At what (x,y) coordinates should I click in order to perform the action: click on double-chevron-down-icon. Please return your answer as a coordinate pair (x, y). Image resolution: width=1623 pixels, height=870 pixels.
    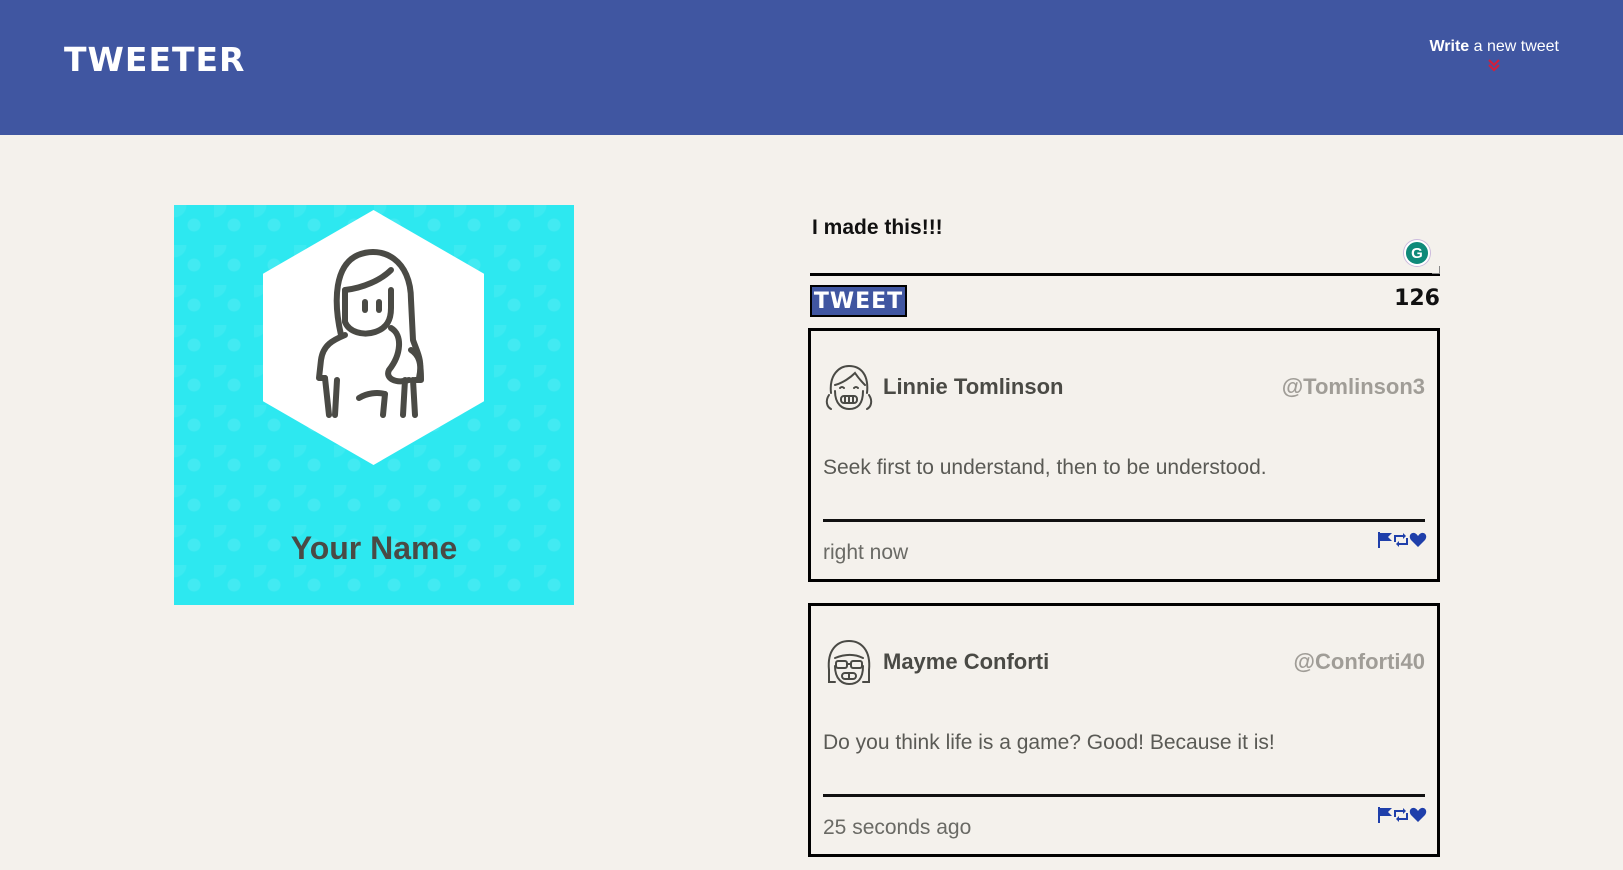
    Looking at the image, I should click on (1494, 65).